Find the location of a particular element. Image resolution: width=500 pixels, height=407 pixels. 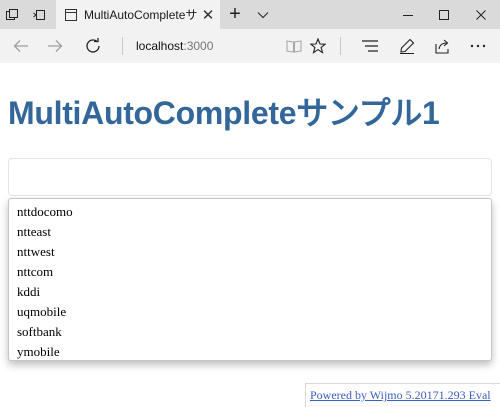

address-bar: localhost:3000 is located at coordinates (174, 46).